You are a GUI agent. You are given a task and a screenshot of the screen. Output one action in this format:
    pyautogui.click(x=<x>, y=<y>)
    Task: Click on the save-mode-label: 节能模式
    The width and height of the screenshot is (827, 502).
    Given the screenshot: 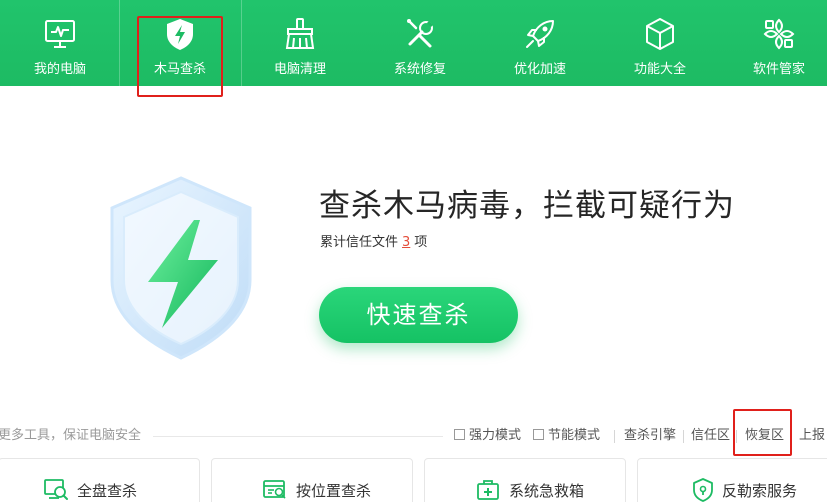 What is the action you would take?
    pyautogui.click(x=574, y=435)
    